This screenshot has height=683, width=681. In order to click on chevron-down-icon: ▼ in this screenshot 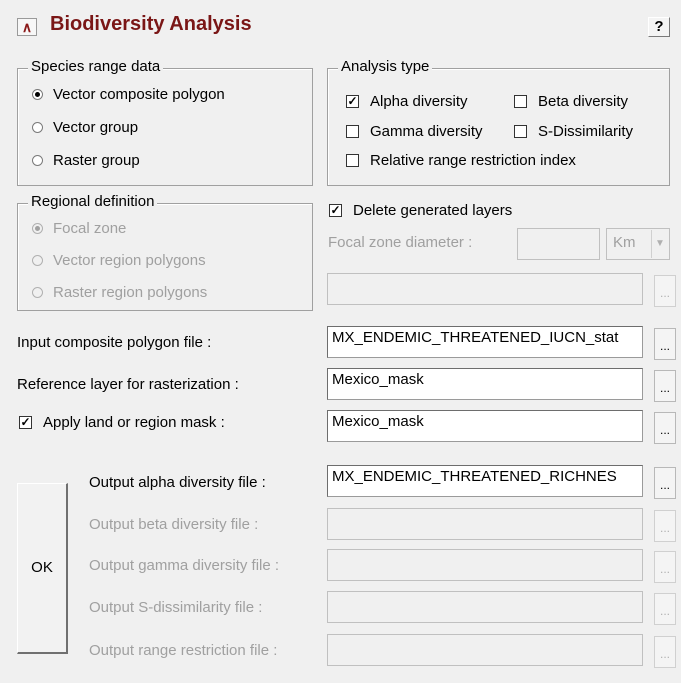, I will do `click(659, 244)`.